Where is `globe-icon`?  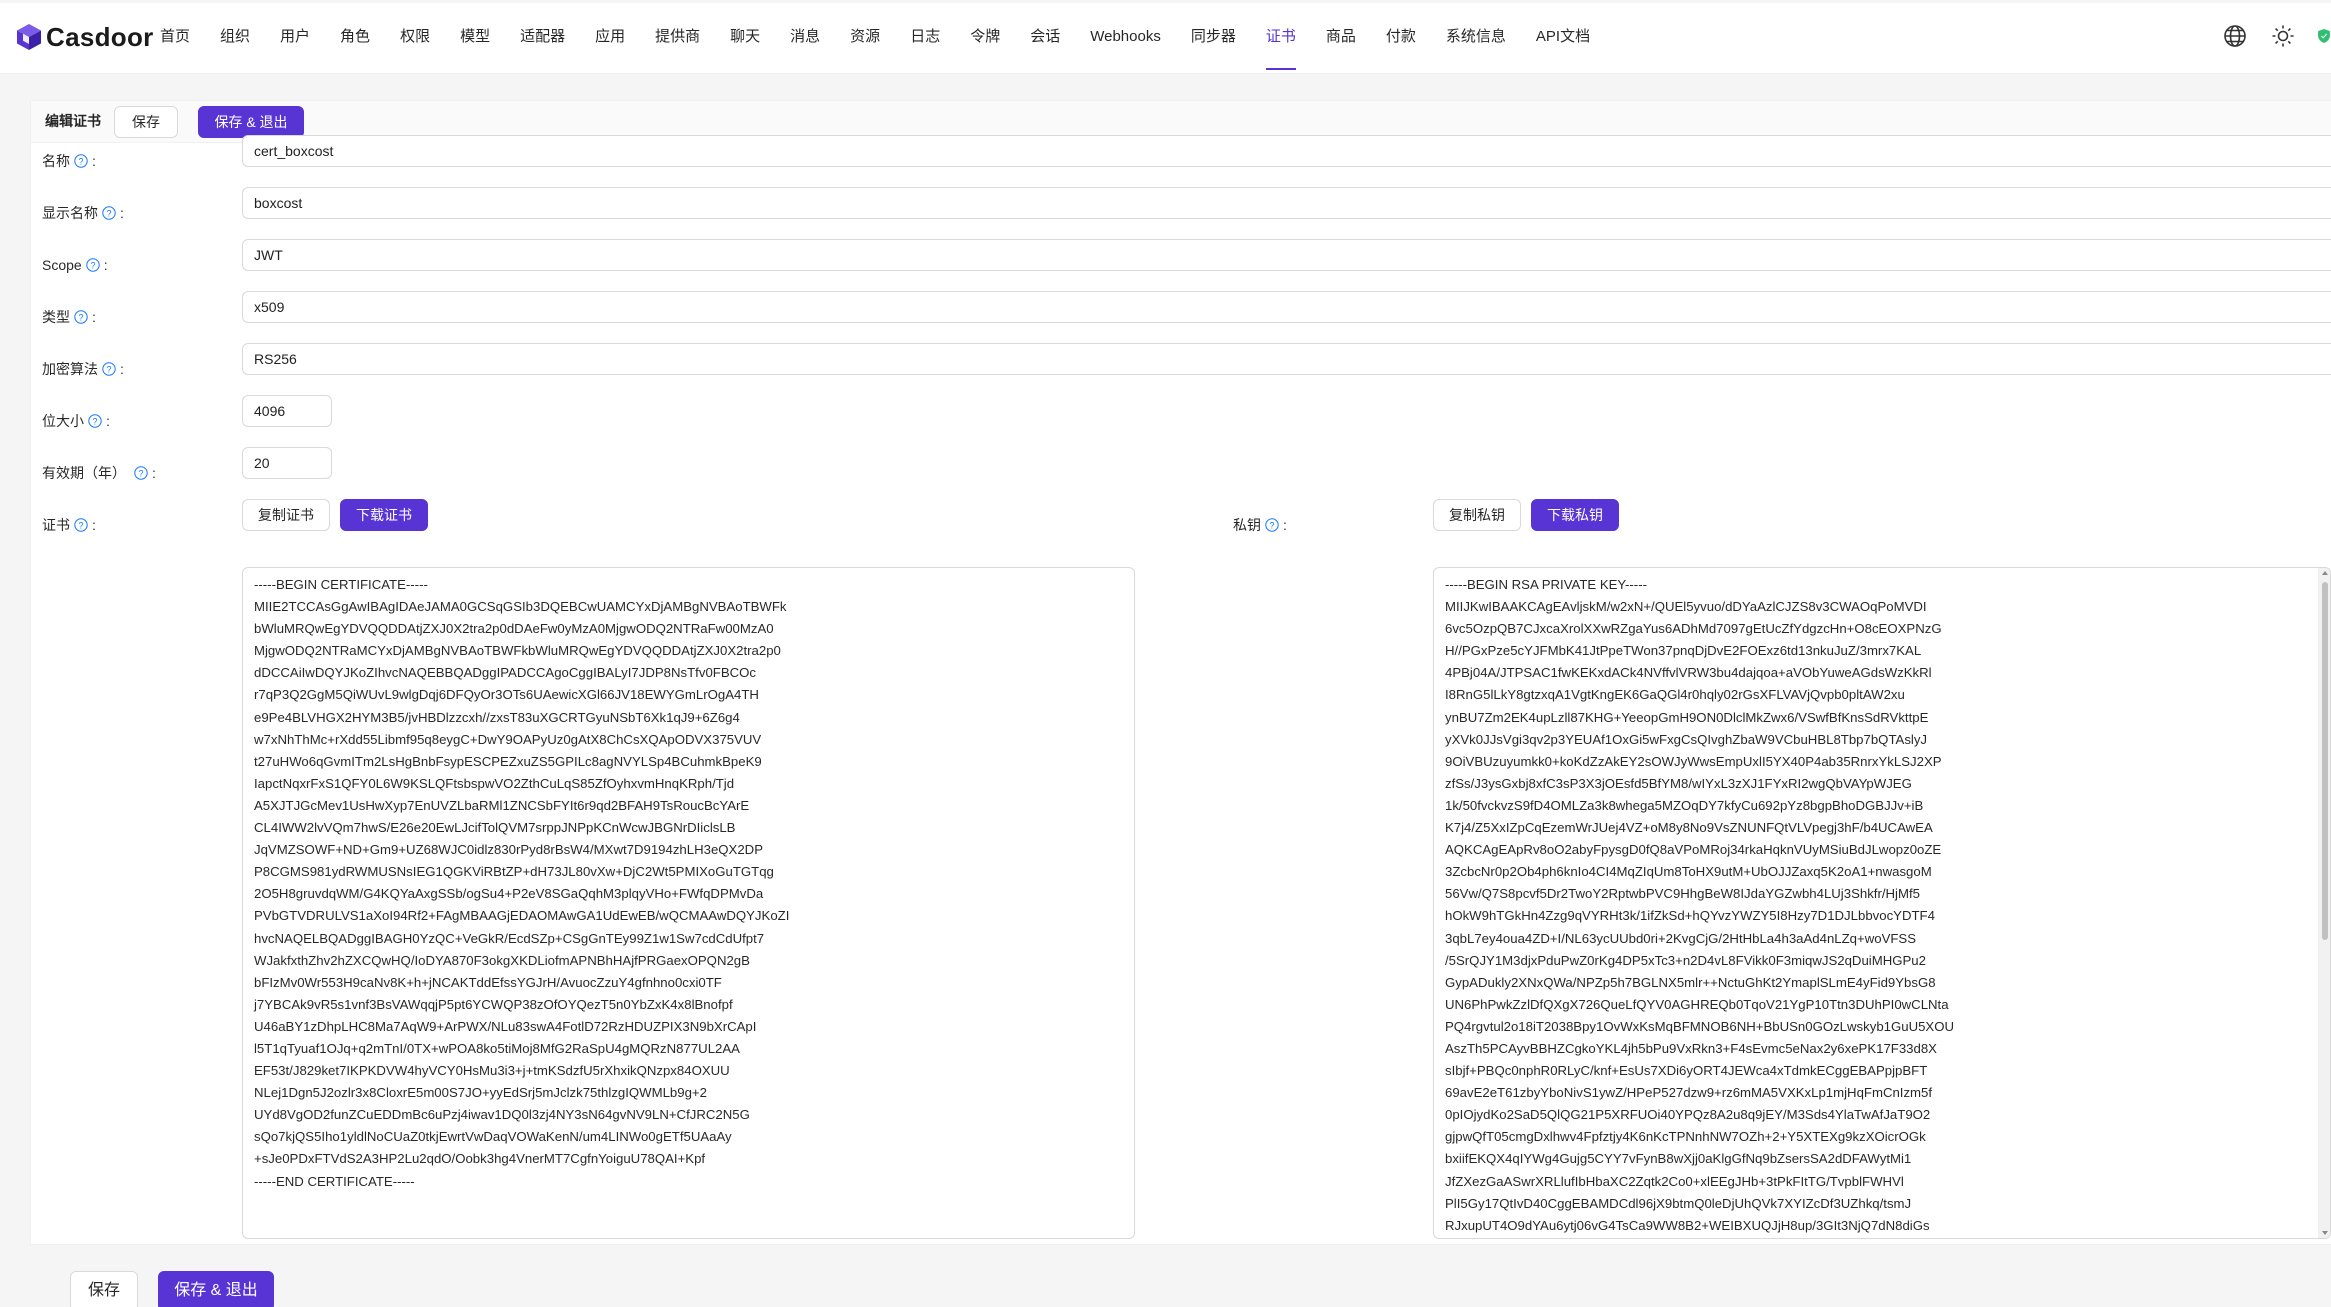
globe-icon is located at coordinates (2235, 36).